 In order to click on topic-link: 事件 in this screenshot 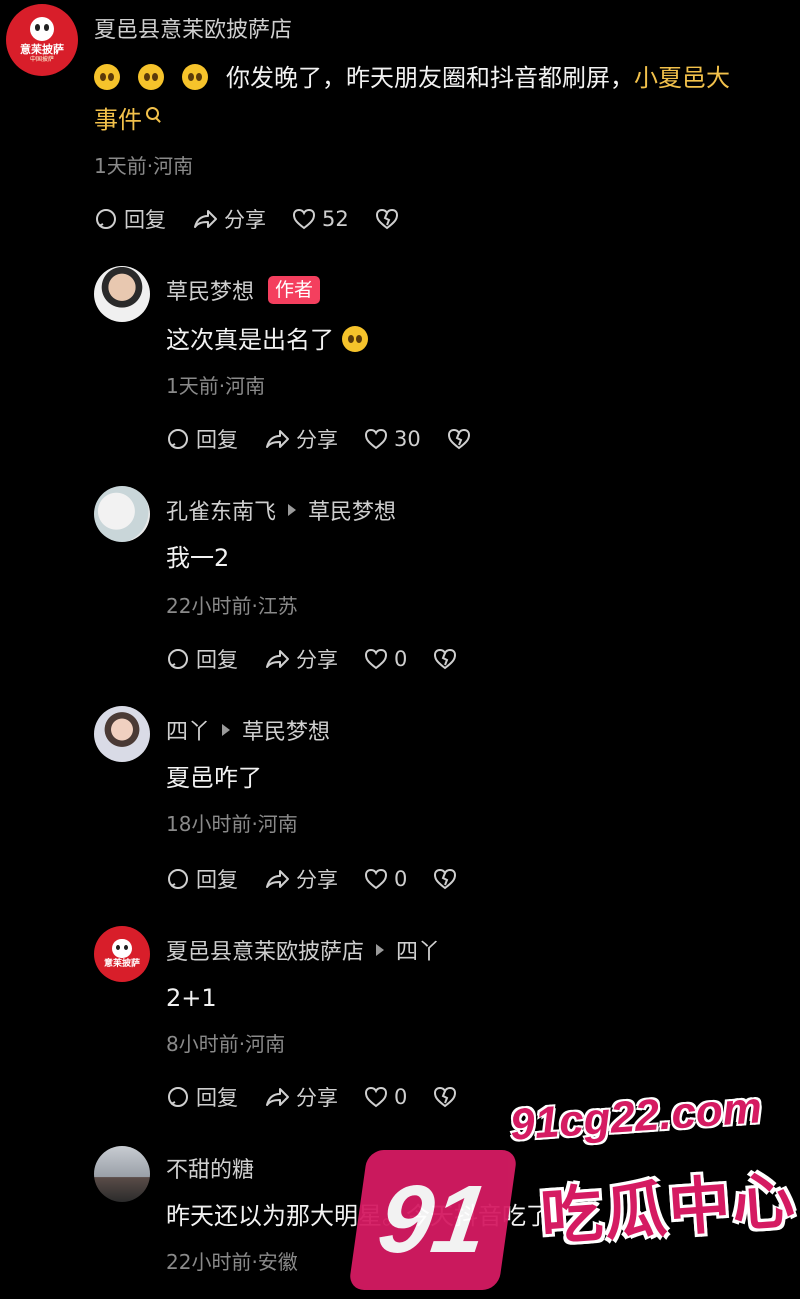, I will do `click(118, 120)`.